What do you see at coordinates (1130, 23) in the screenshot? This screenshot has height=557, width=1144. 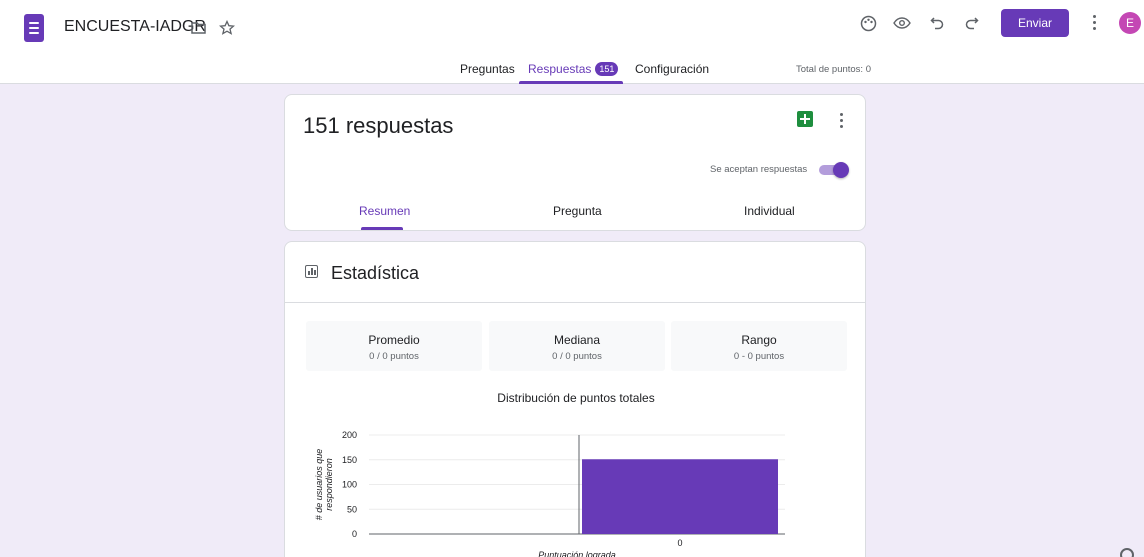 I see `avatar: E` at bounding box center [1130, 23].